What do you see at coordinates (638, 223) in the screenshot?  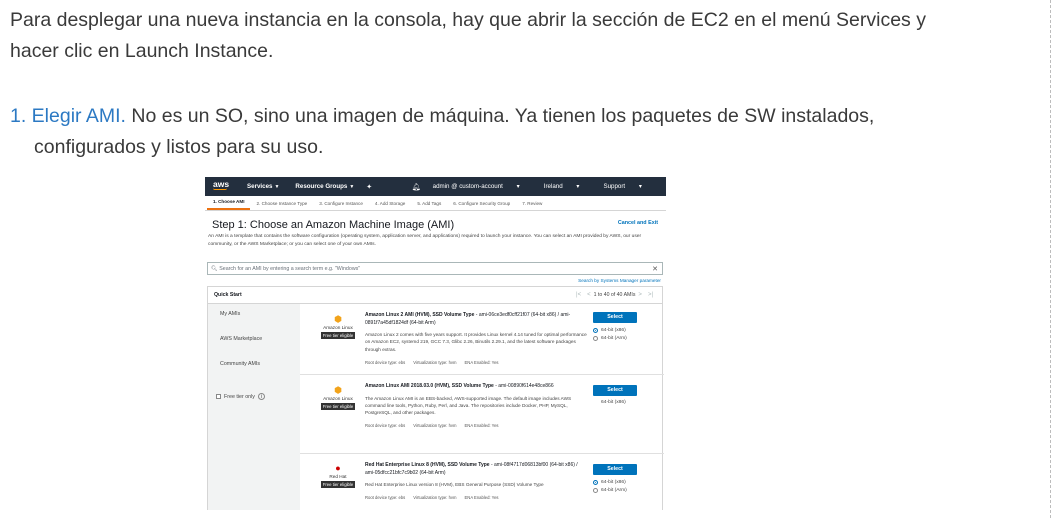 I see `cancel-and-exit-link: Cancel and Exit` at bounding box center [638, 223].